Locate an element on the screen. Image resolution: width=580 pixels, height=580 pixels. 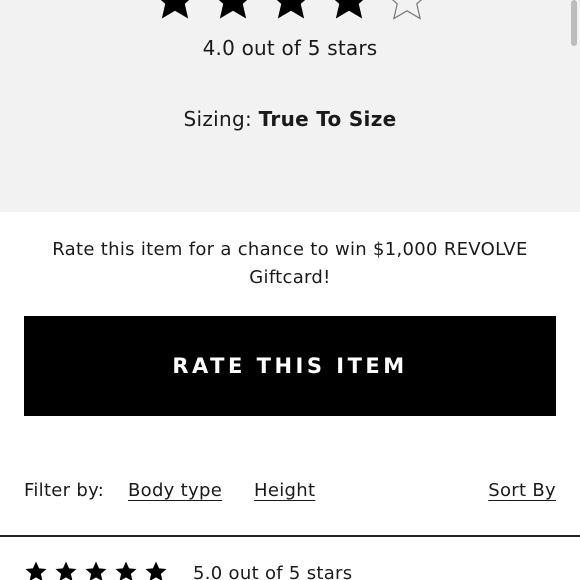
sizing-value: True To Size is located at coordinates (327, 119).